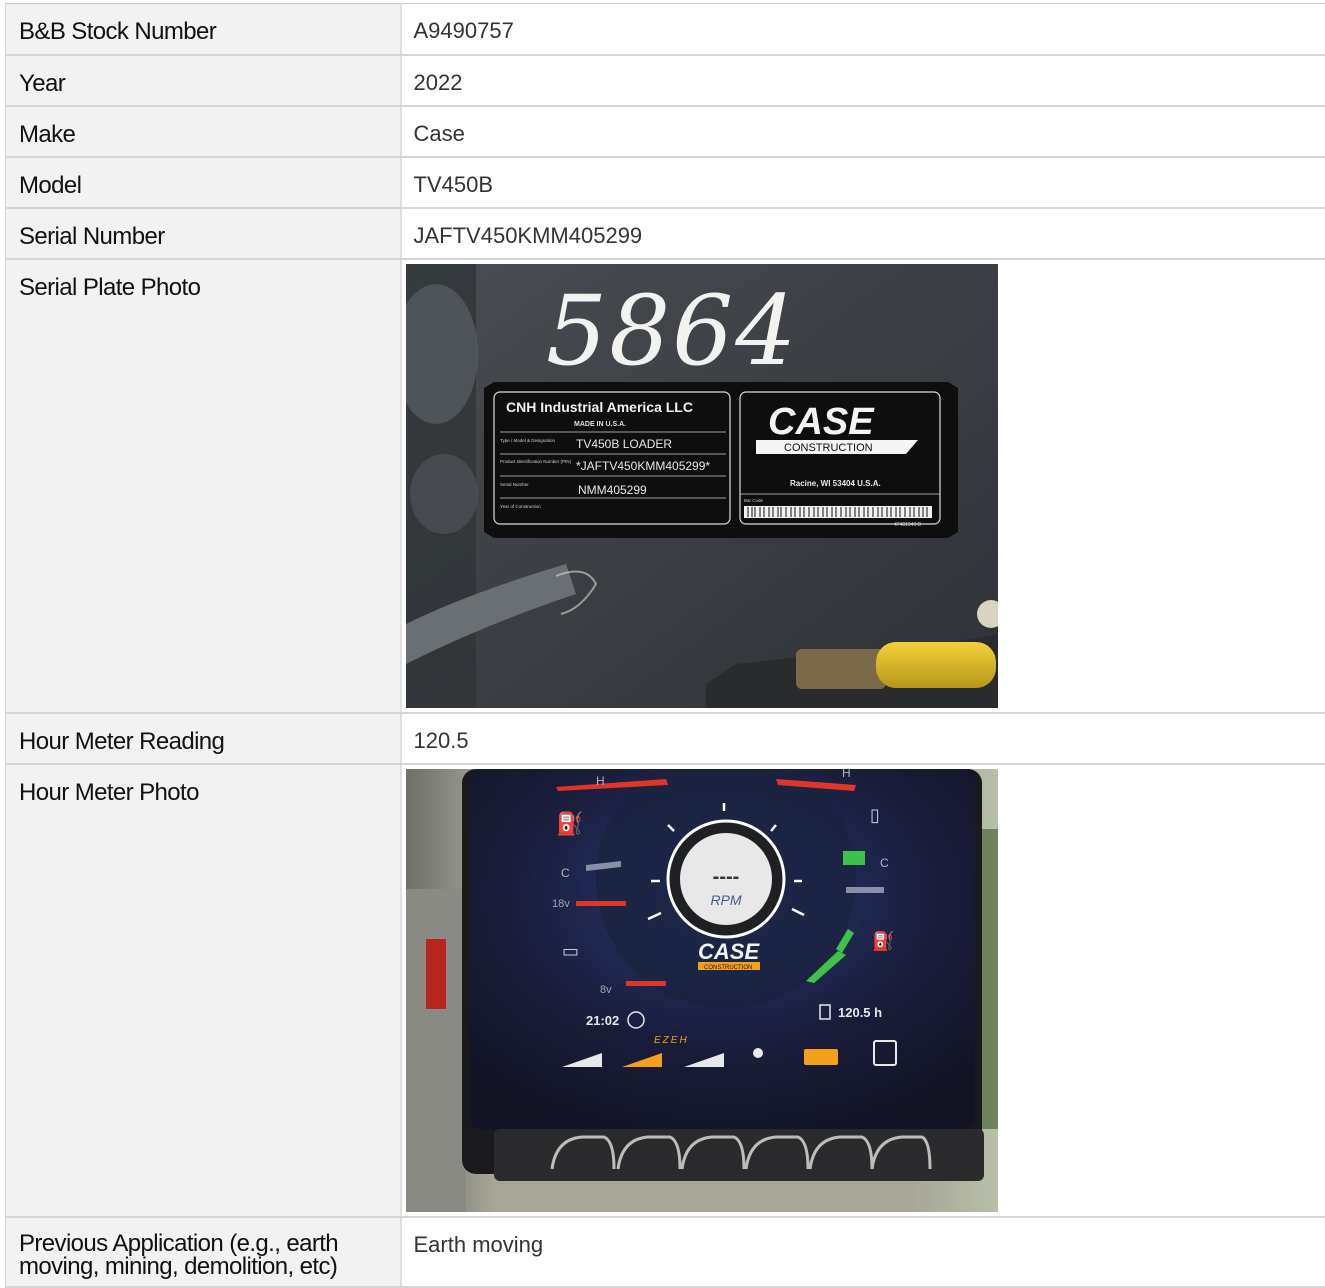  Describe the element at coordinates (729, 951) in the screenshot. I see `screen-brand: CASE` at that location.